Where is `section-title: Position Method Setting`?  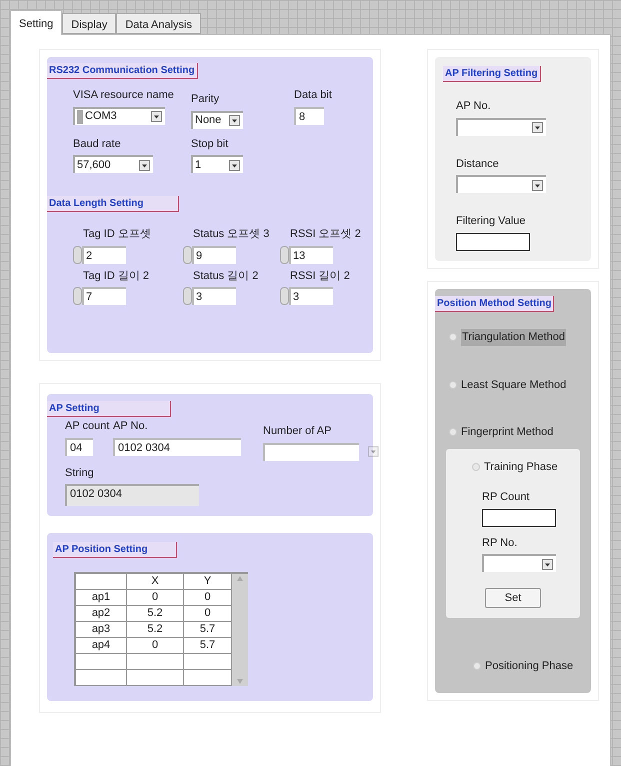 section-title: Position Method Setting is located at coordinates (494, 304).